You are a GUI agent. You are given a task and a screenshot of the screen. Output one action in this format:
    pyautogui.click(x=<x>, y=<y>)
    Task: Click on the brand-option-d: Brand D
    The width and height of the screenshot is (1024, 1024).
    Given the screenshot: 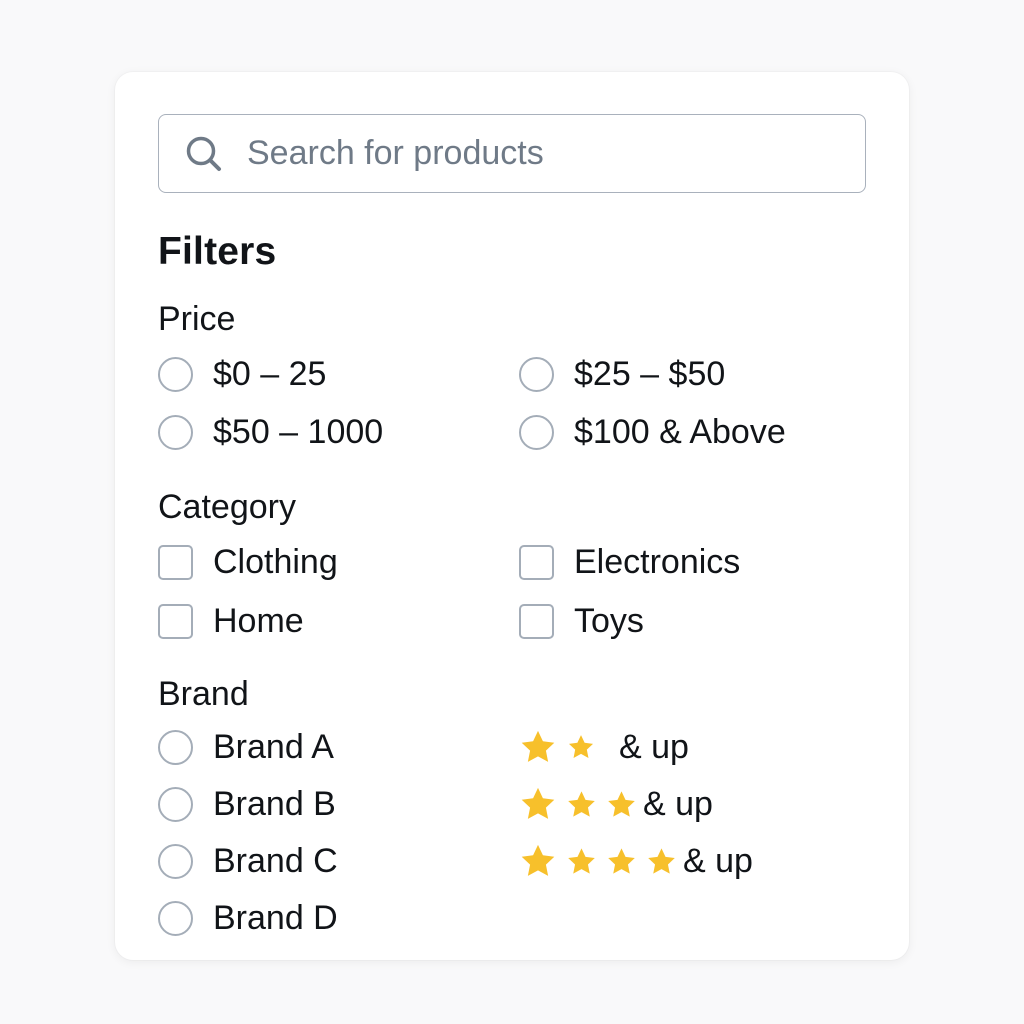 What is the action you would take?
    pyautogui.click(x=248, y=918)
    